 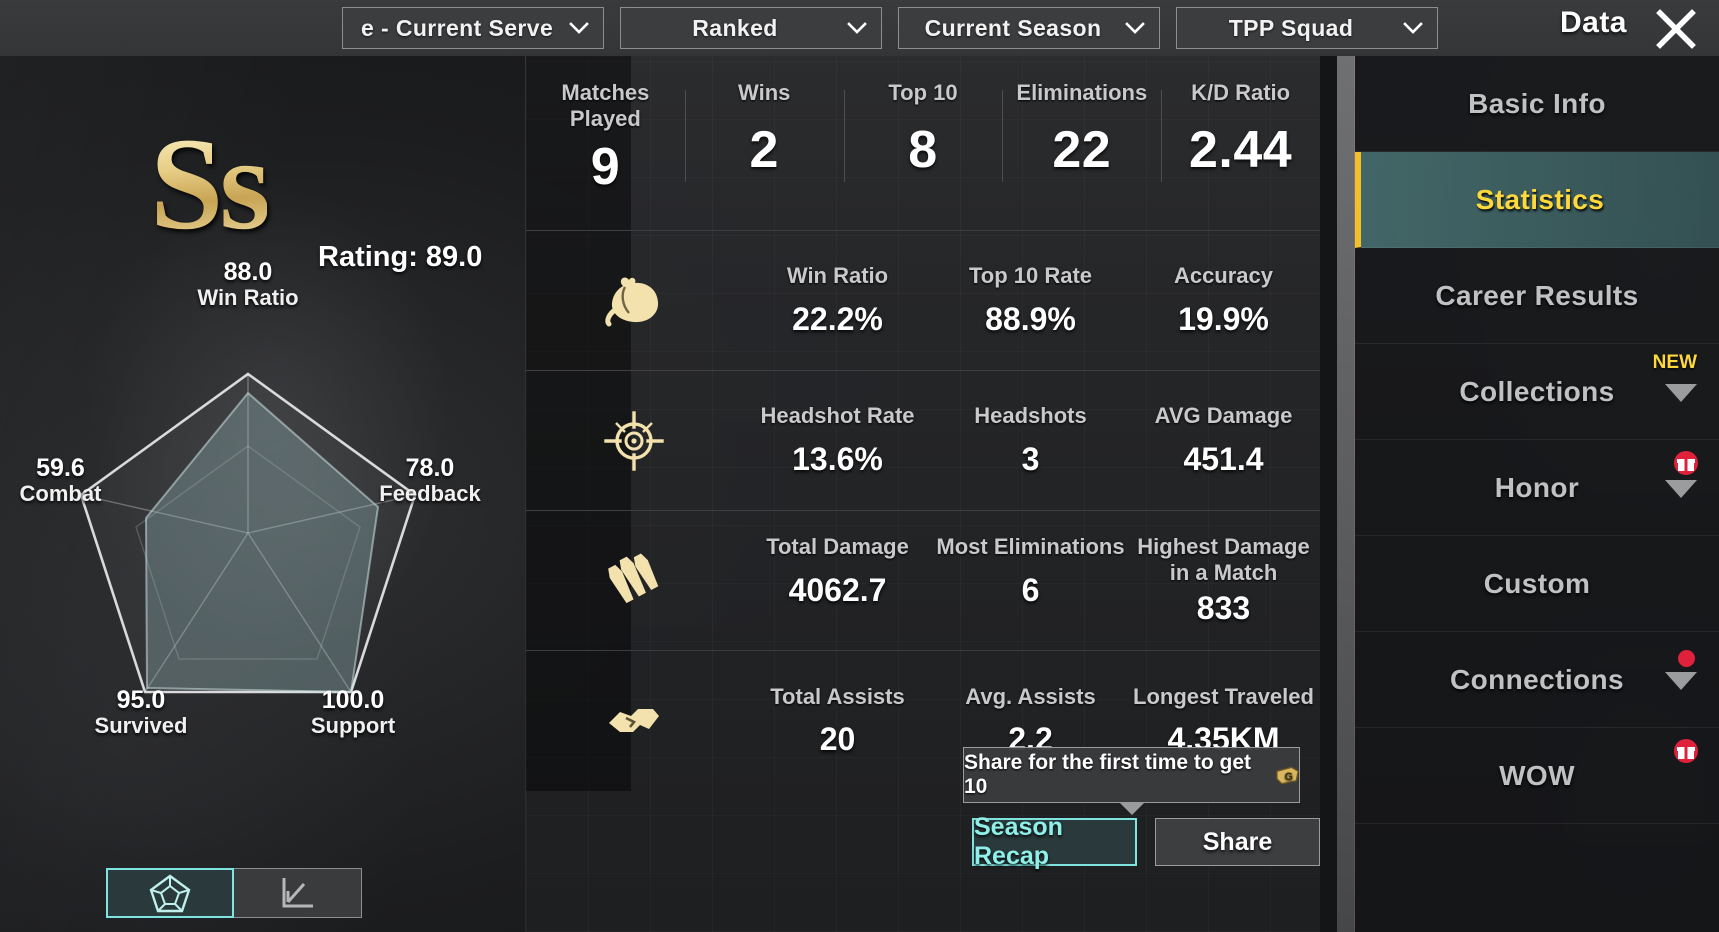 I want to click on g-coin-icon: G, so click(x=1287, y=775).